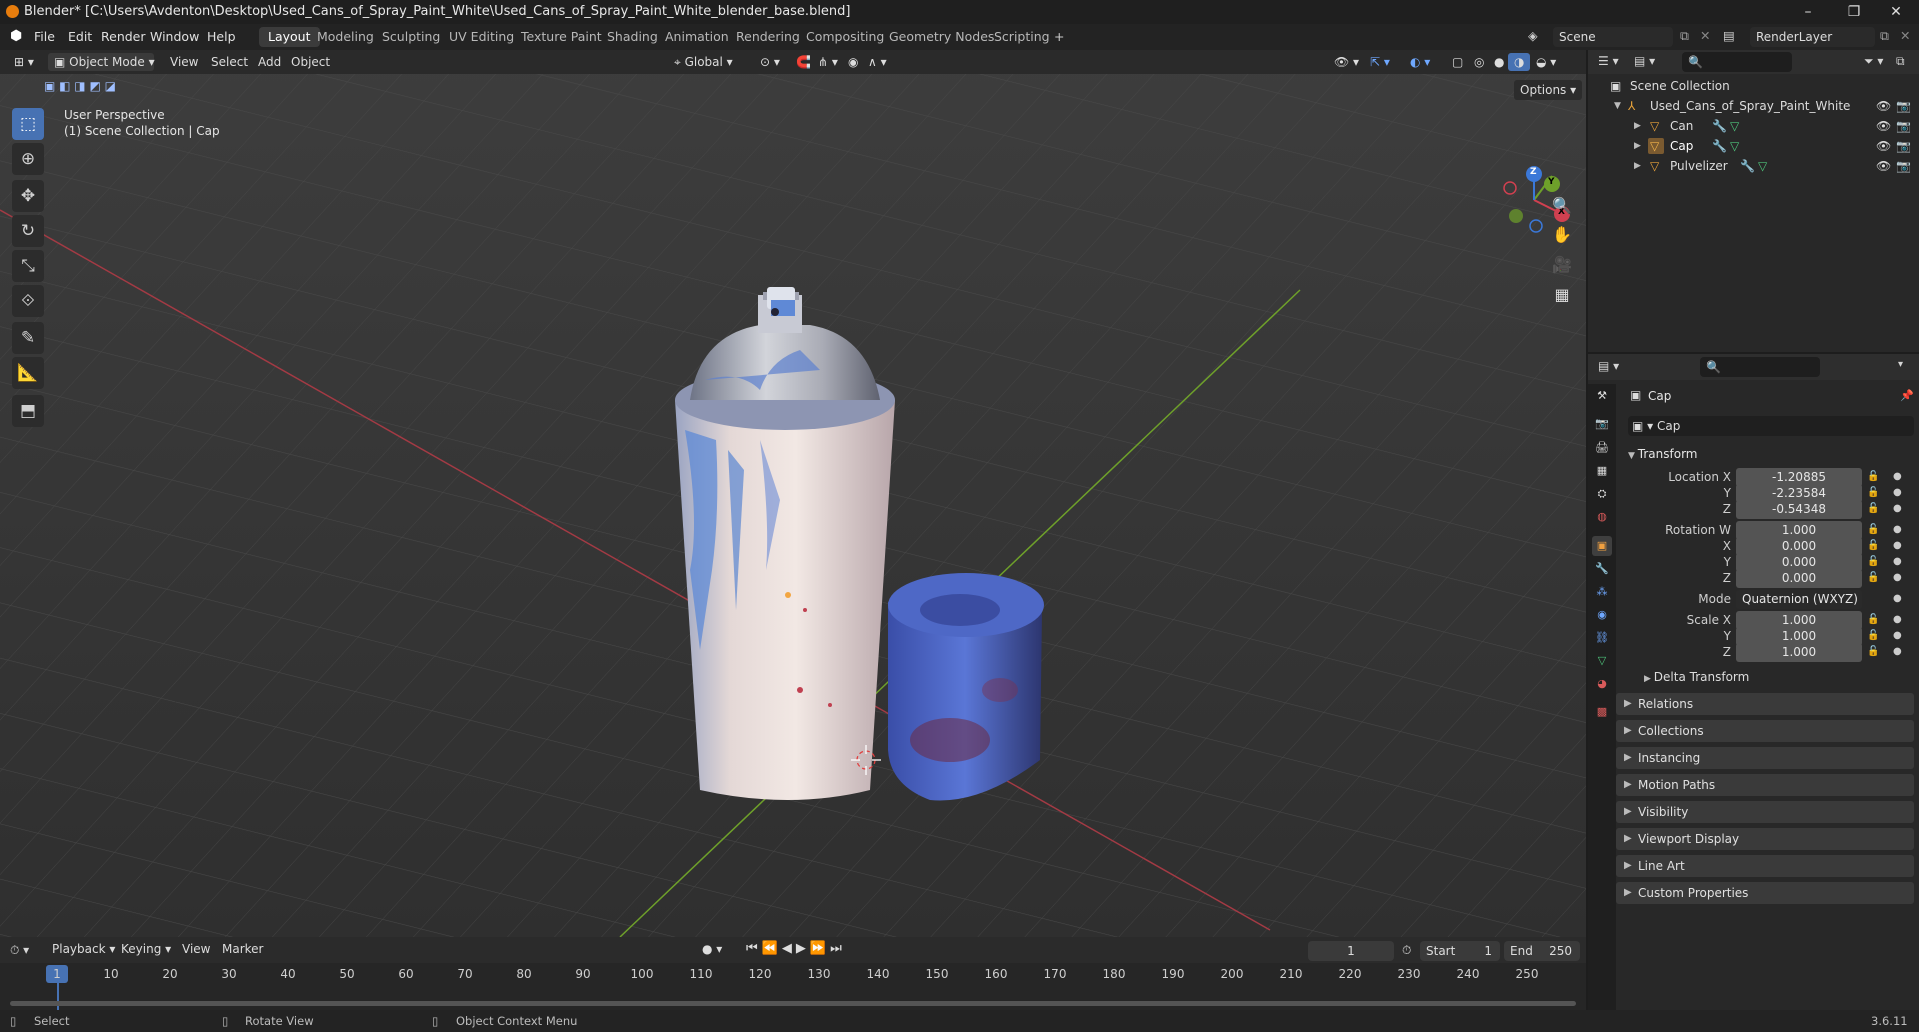  What do you see at coordinates (1637, 166) in the screenshot?
I see `chevron-right-icon: ▶` at bounding box center [1637, 166].